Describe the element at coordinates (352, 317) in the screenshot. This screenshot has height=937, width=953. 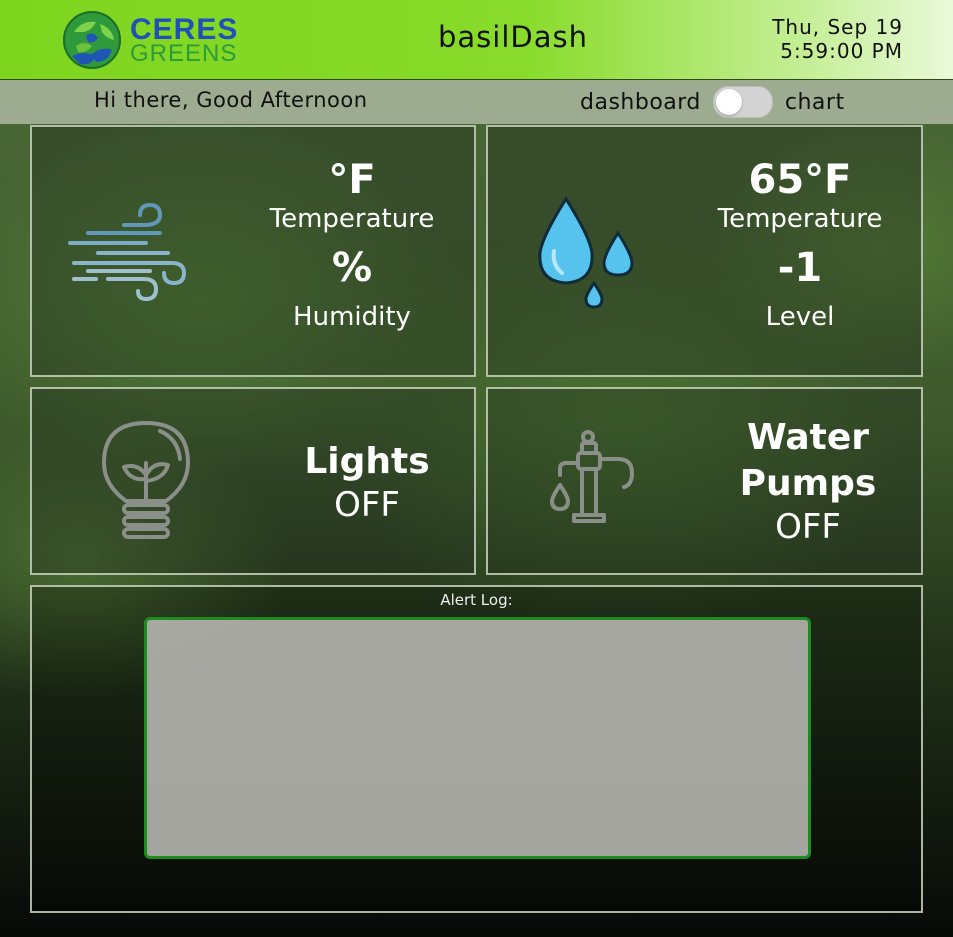
I see `air-humidity-label: Humidity` at that location.